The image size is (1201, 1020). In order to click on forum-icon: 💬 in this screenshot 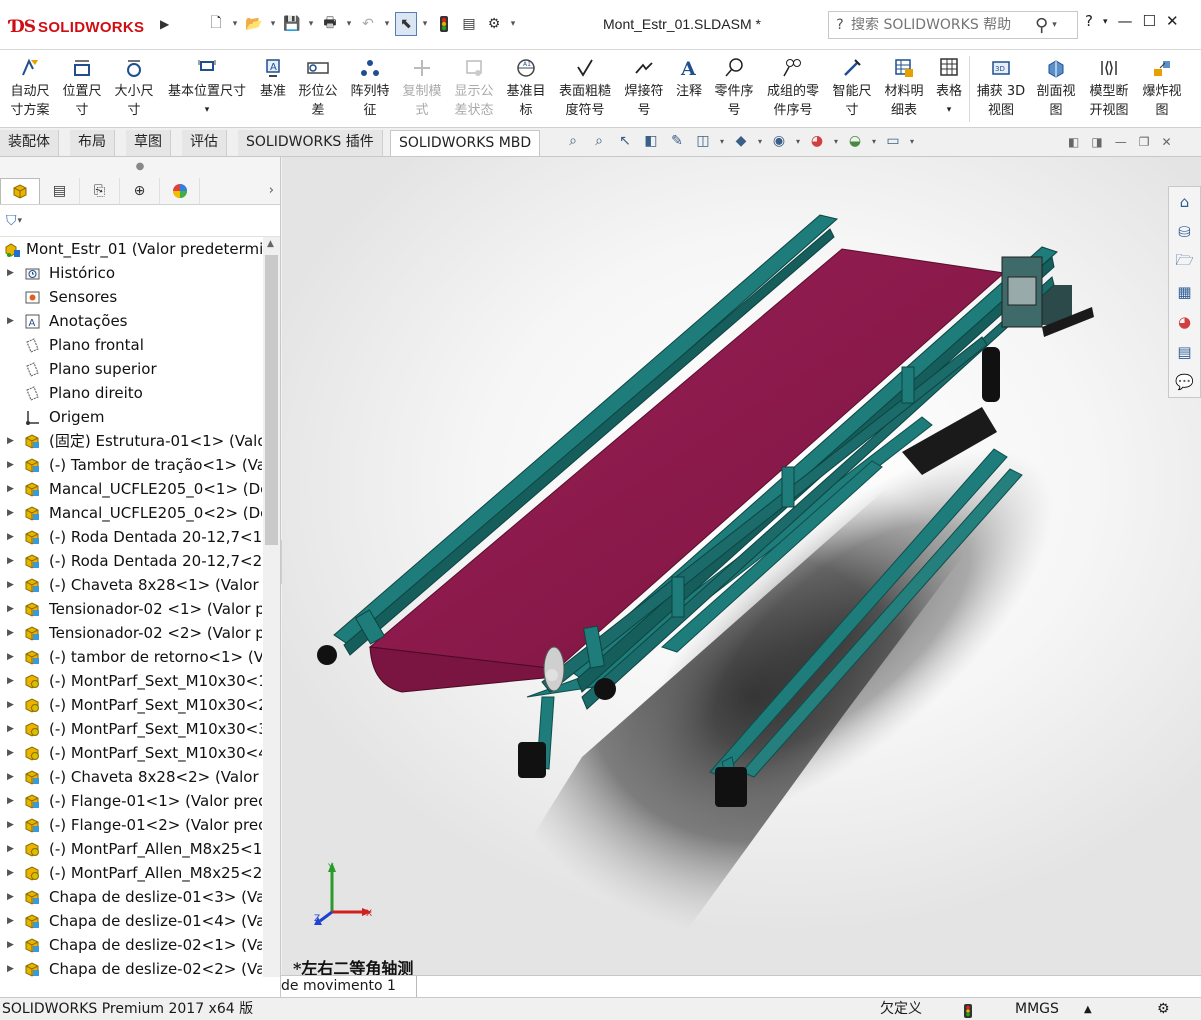, I will do `click(1184, 382)`.